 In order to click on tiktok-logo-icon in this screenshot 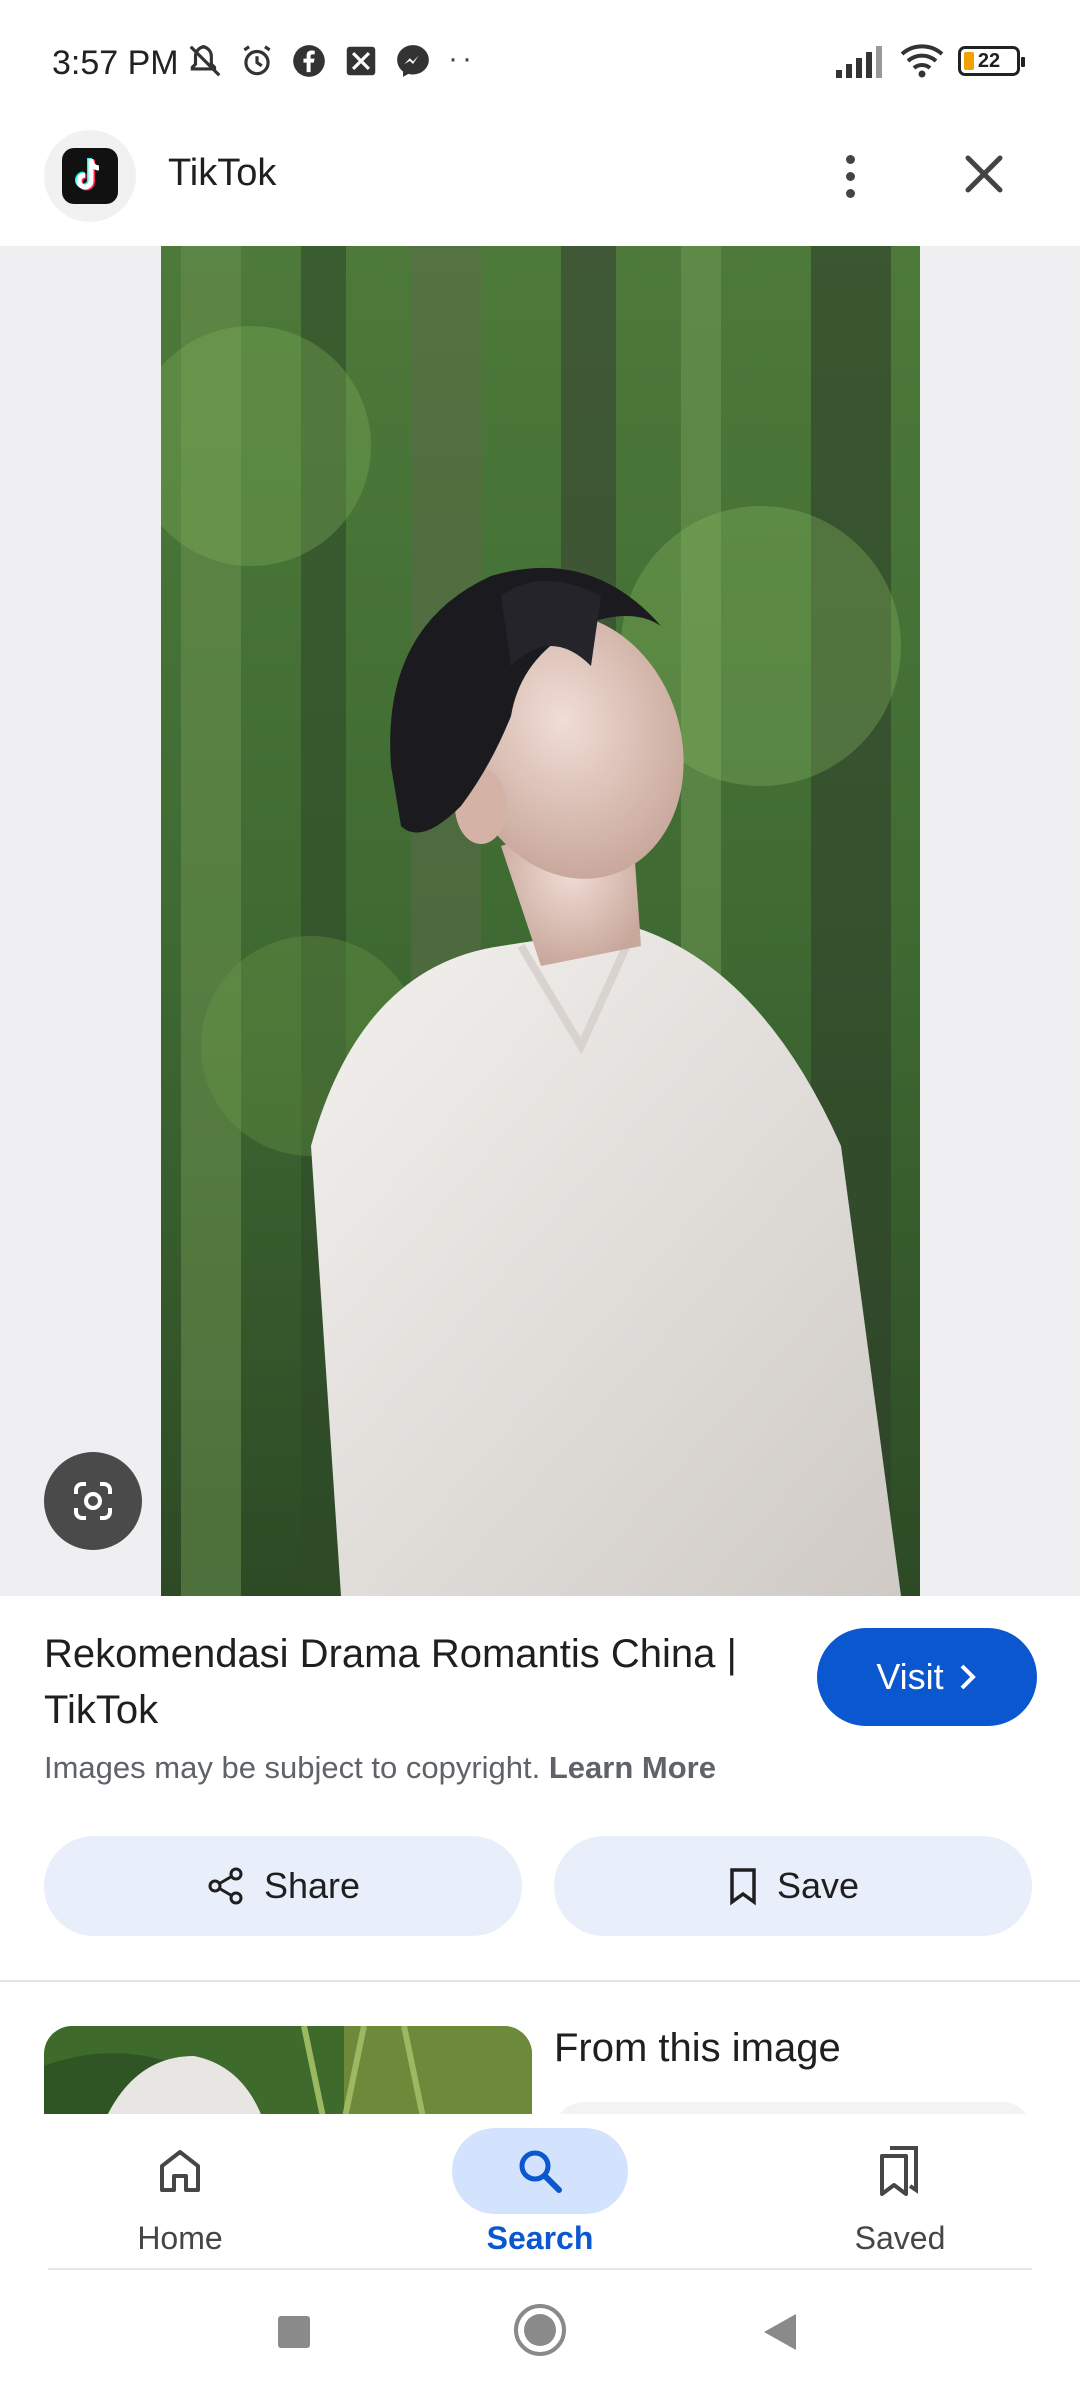, I will do `click(90, 176)`.